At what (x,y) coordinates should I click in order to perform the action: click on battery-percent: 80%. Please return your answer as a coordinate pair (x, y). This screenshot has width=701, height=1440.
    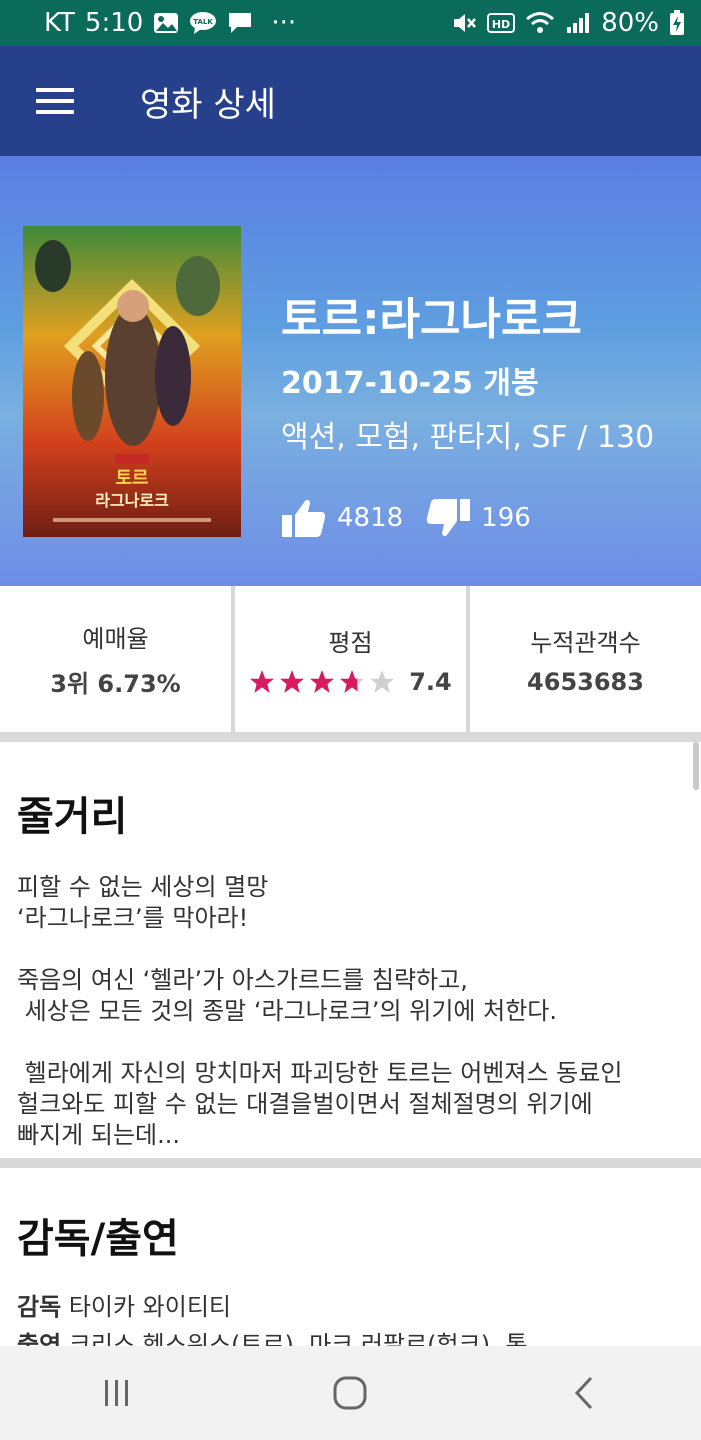
    Looking at the image, I should click on (630, 23).